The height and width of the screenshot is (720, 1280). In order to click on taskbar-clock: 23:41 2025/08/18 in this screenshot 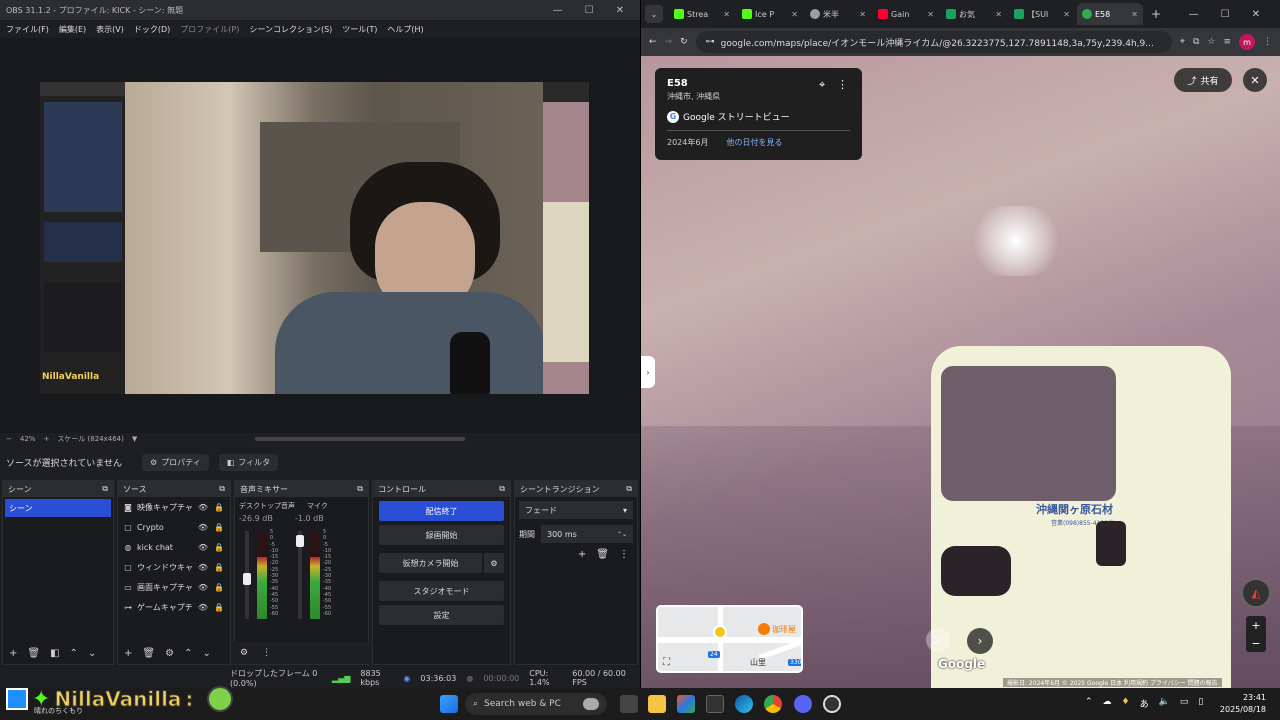, I will do `click(1243, 704)`.